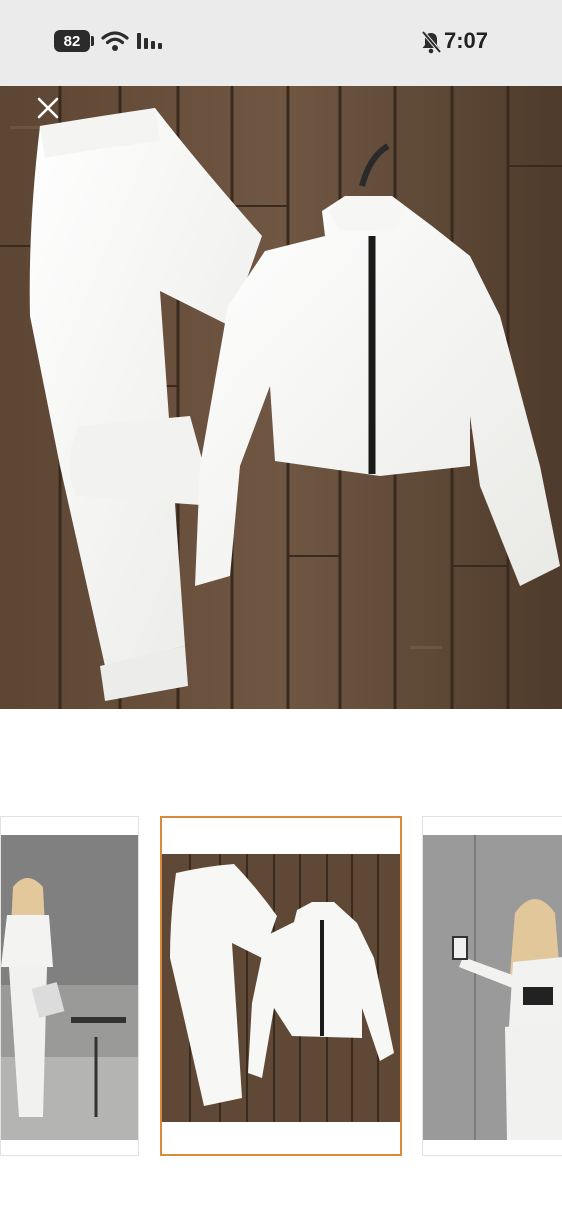  Describe the element at coordinates (149, 41) in the screenshot. I see `cellular-signal-icon` at that location.